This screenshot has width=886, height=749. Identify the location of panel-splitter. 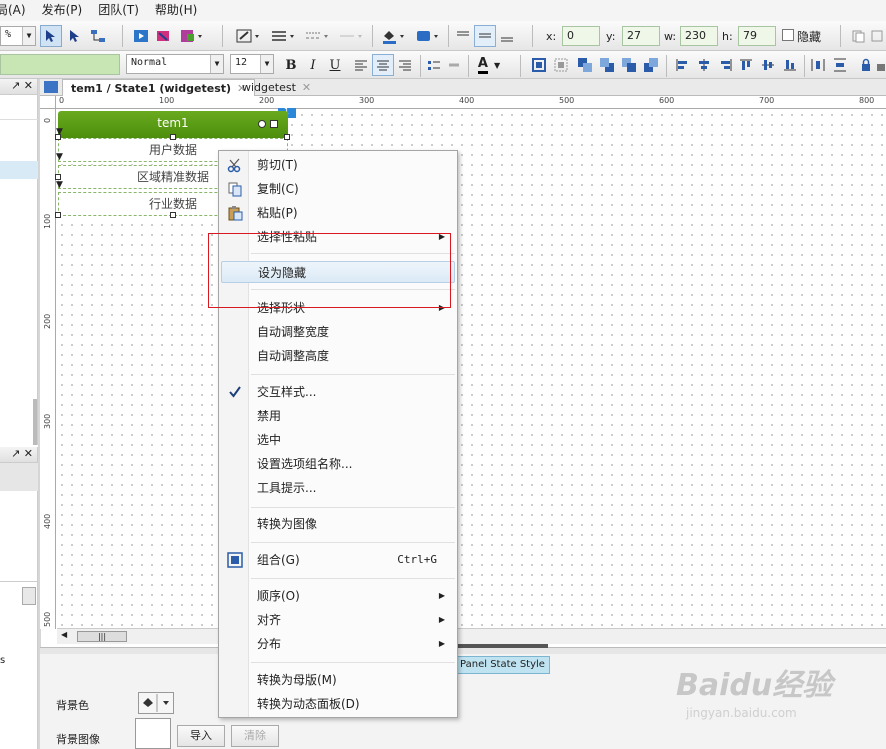
(463, 651).